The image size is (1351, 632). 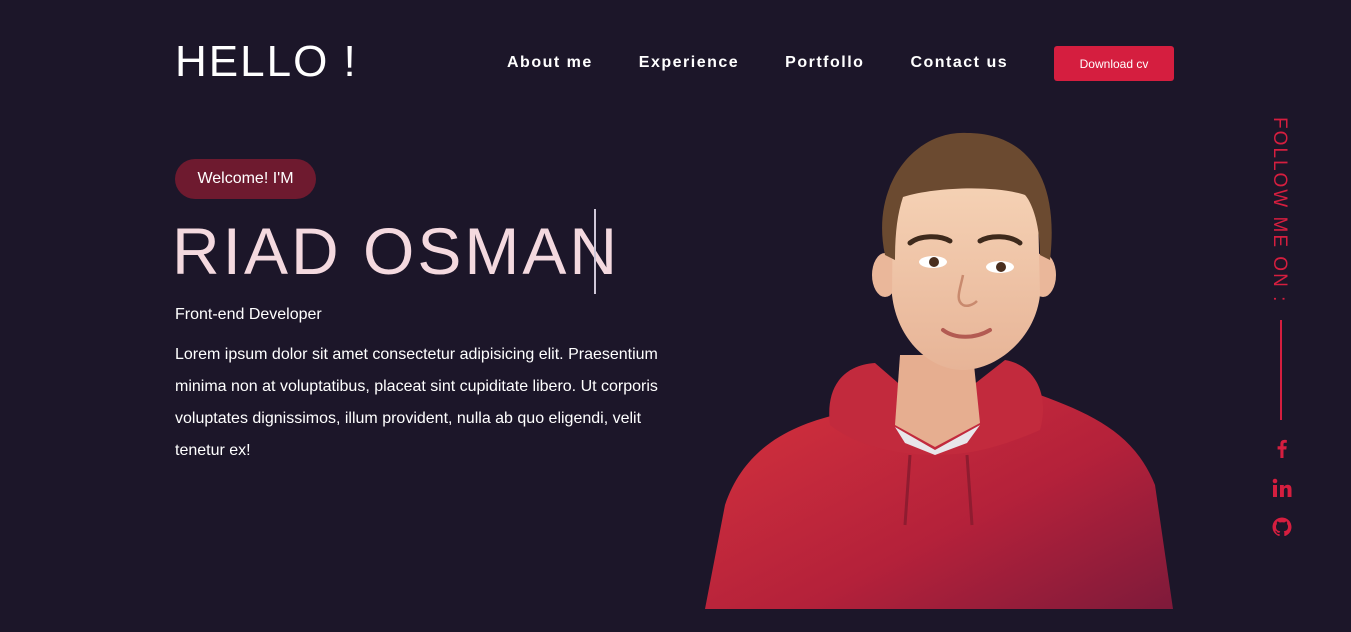 What do you see at coordinates (1281, 370) in the screenshot?
I see `follow-divider` at bounding box center [1281, 370].